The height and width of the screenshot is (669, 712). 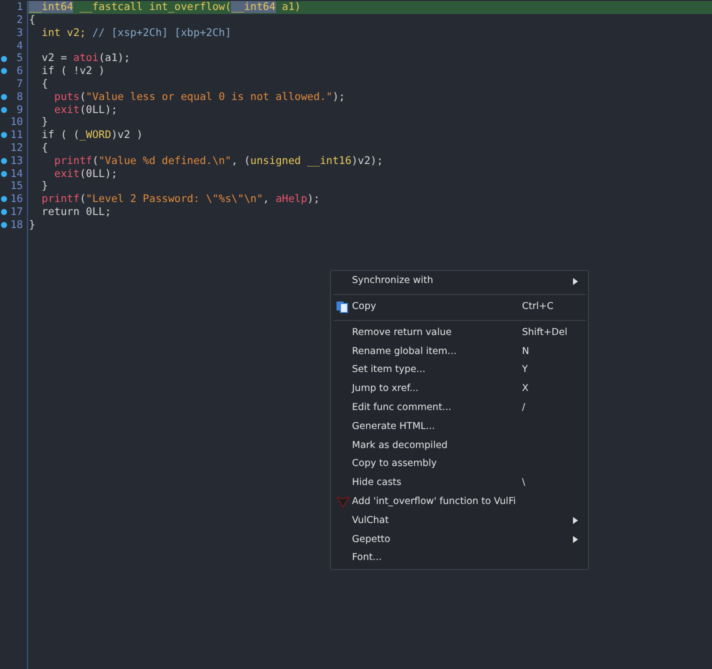 I want to click on menu-item: Hide casts \, so click(x=459, y=483).